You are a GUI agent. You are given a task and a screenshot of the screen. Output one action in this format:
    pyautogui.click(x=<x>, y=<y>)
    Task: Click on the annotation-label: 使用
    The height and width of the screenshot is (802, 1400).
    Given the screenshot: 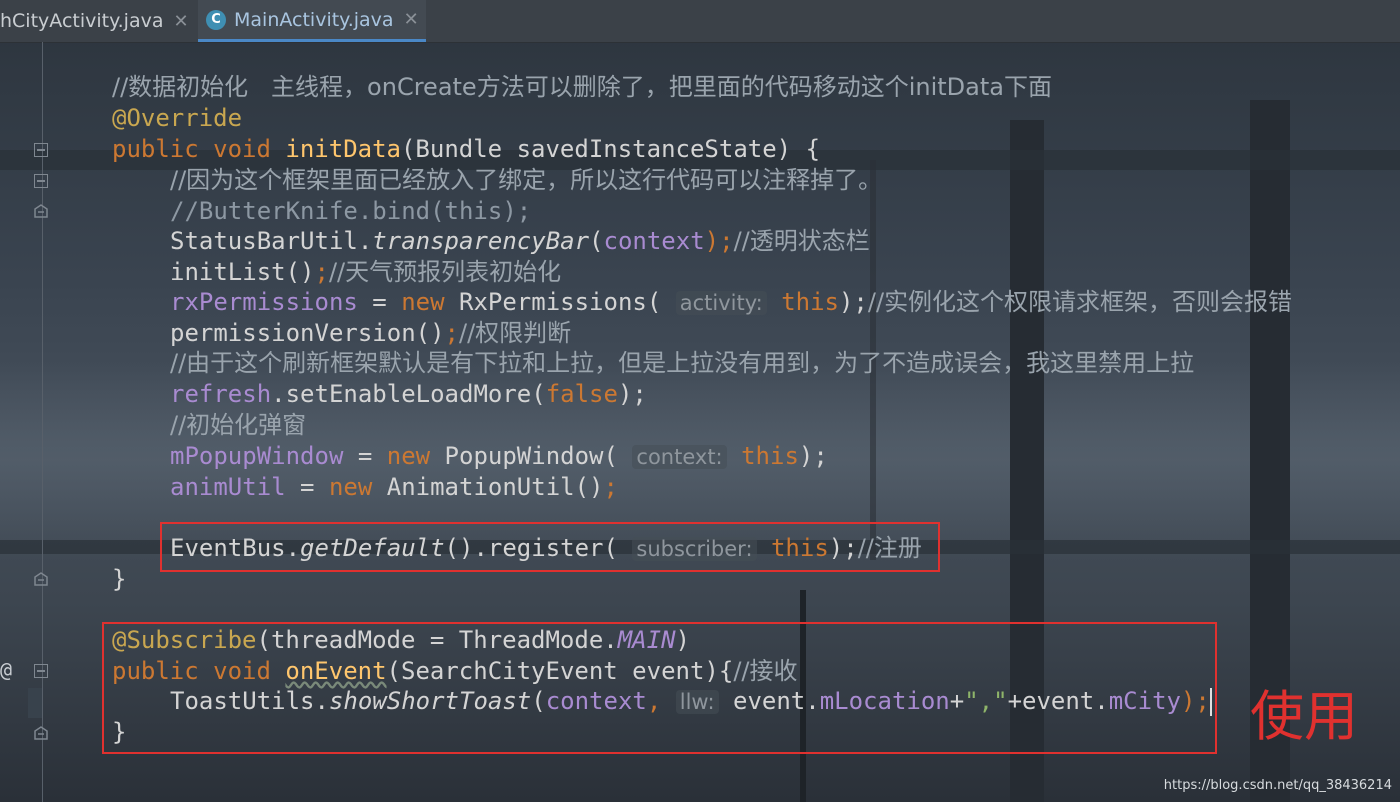 What is the action you would take?
    pyautogui.click(x=1304, y=716)
    